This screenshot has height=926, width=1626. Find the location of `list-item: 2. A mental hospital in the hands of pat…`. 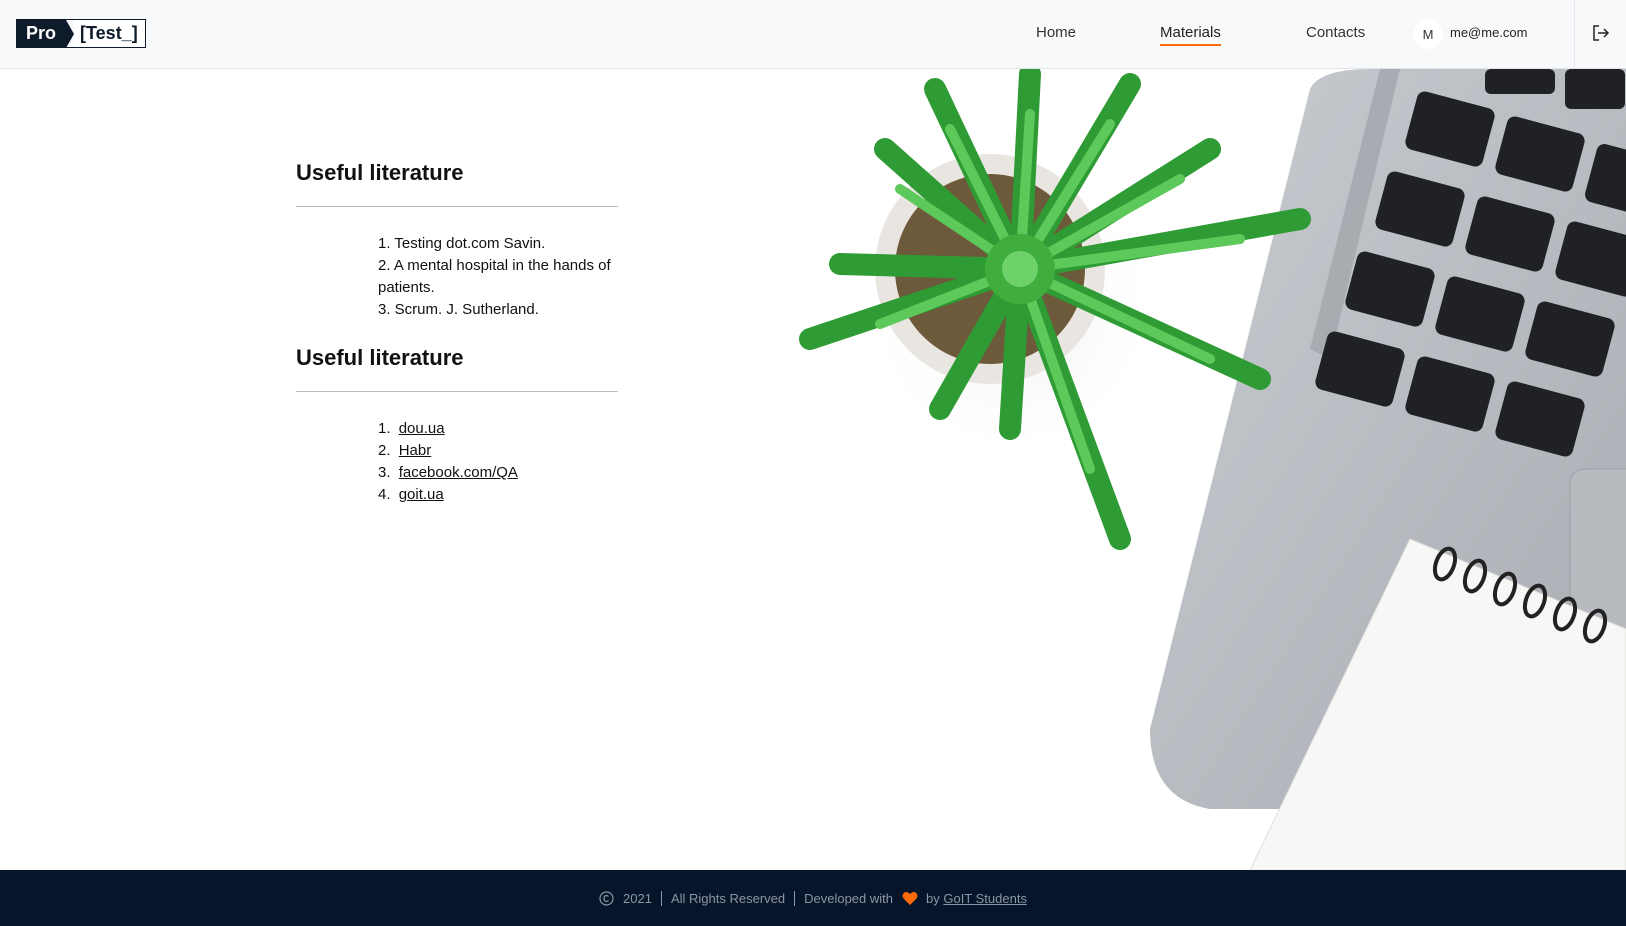

list-item: 2. A mental hospital in the hands of pat… is located at coordinates (494, 276).